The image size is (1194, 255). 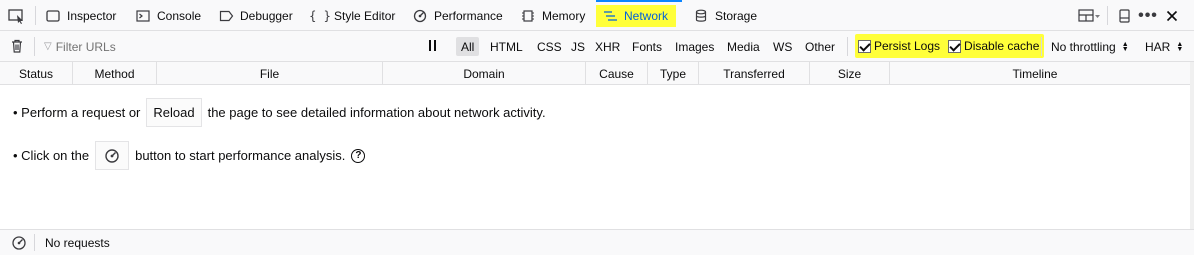 I want to click on filter-placeholder: Filter URLs, so click(x=85, y=46).